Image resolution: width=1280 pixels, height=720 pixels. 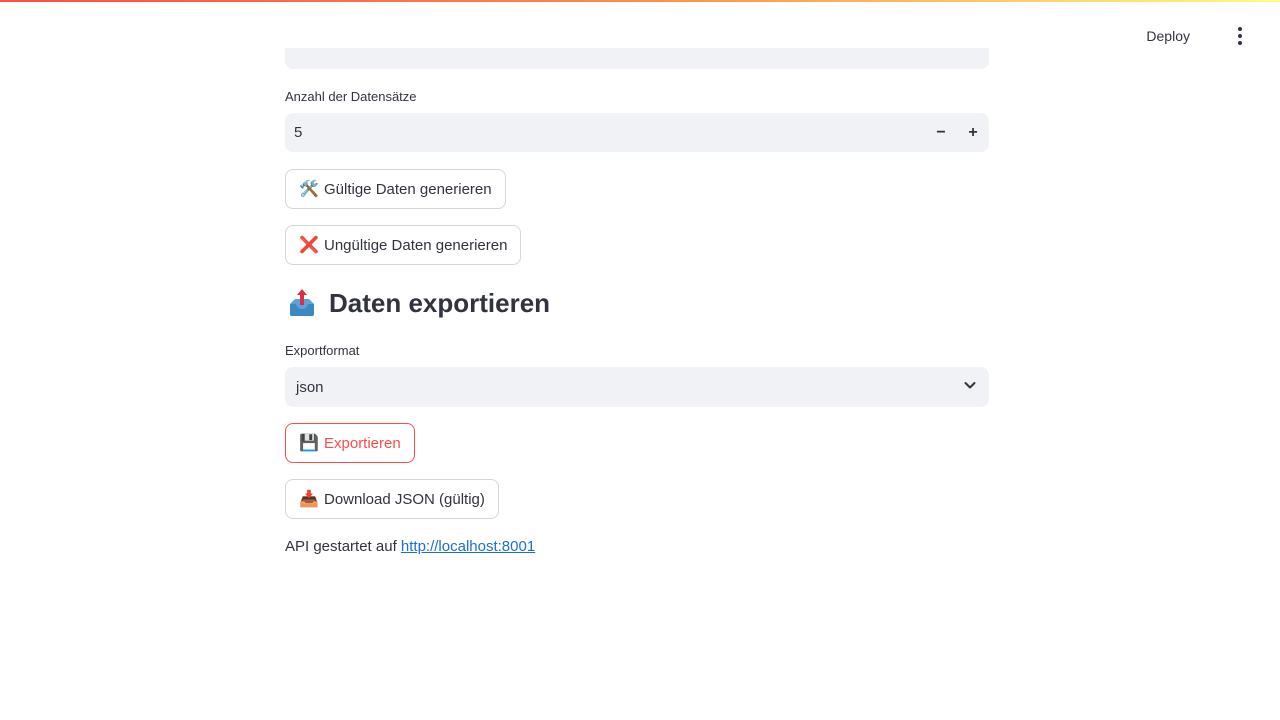 I want to click on generate-valid-data-button: 🛠️ Gültige Daten generieren, so click(x=395, y=189).